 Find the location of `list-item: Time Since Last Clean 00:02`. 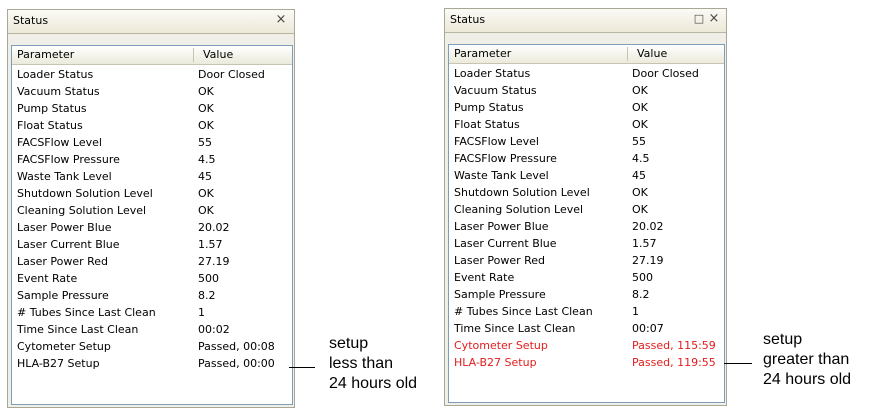

list-item: Time Since Last Clean 00:02 is located at coordinates (152, 329).